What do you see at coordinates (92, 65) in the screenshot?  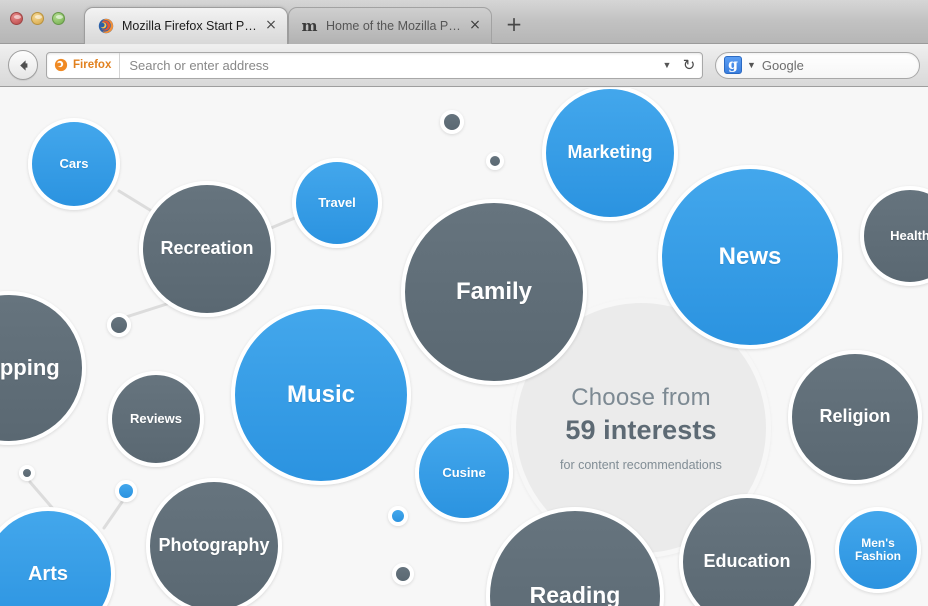 I see `identity-label: Firefox` at bounding box center [92, 65].